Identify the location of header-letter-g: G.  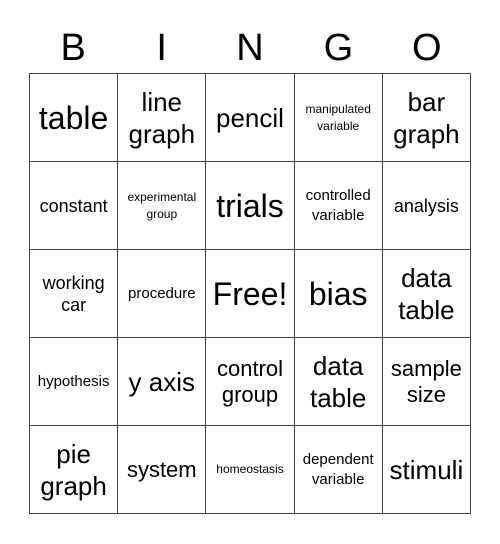
(338, 48).